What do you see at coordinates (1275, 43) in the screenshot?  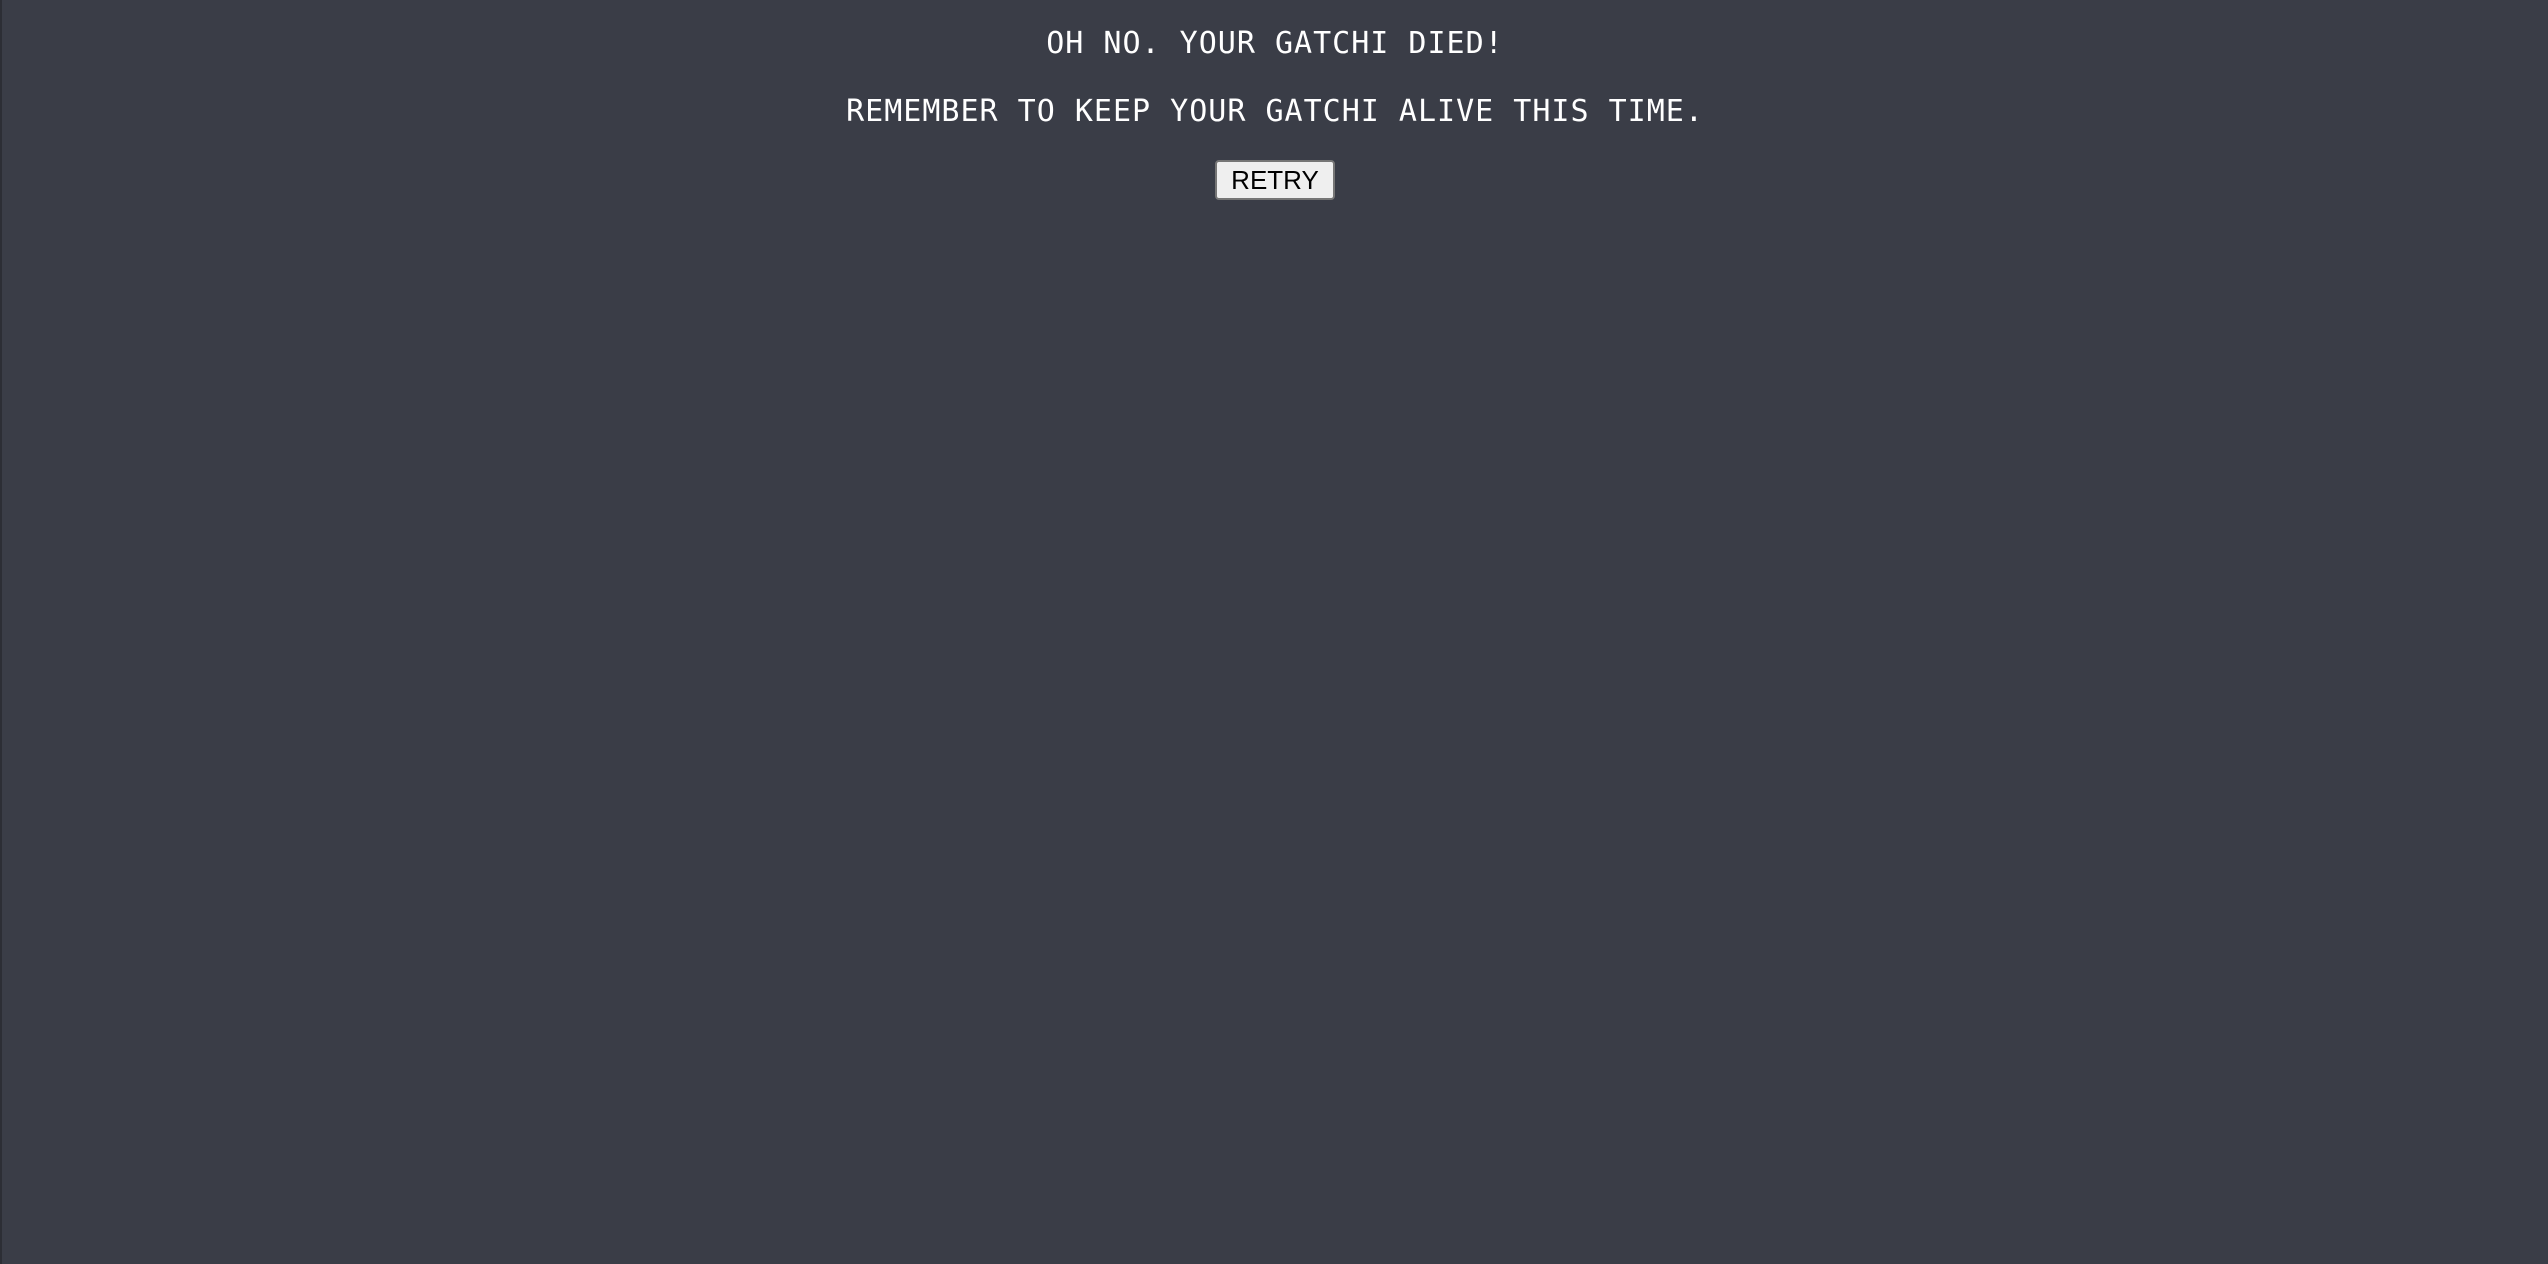 I see `game-over-headline: OH NO. YOUR GATCHI DIED!` at bounding box center [1275, 43].